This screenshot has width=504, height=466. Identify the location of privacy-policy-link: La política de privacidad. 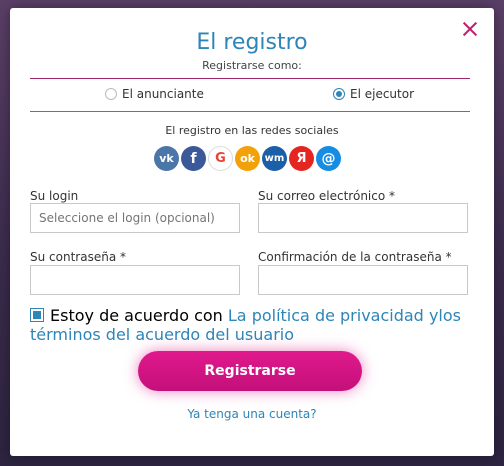
(326, 315).